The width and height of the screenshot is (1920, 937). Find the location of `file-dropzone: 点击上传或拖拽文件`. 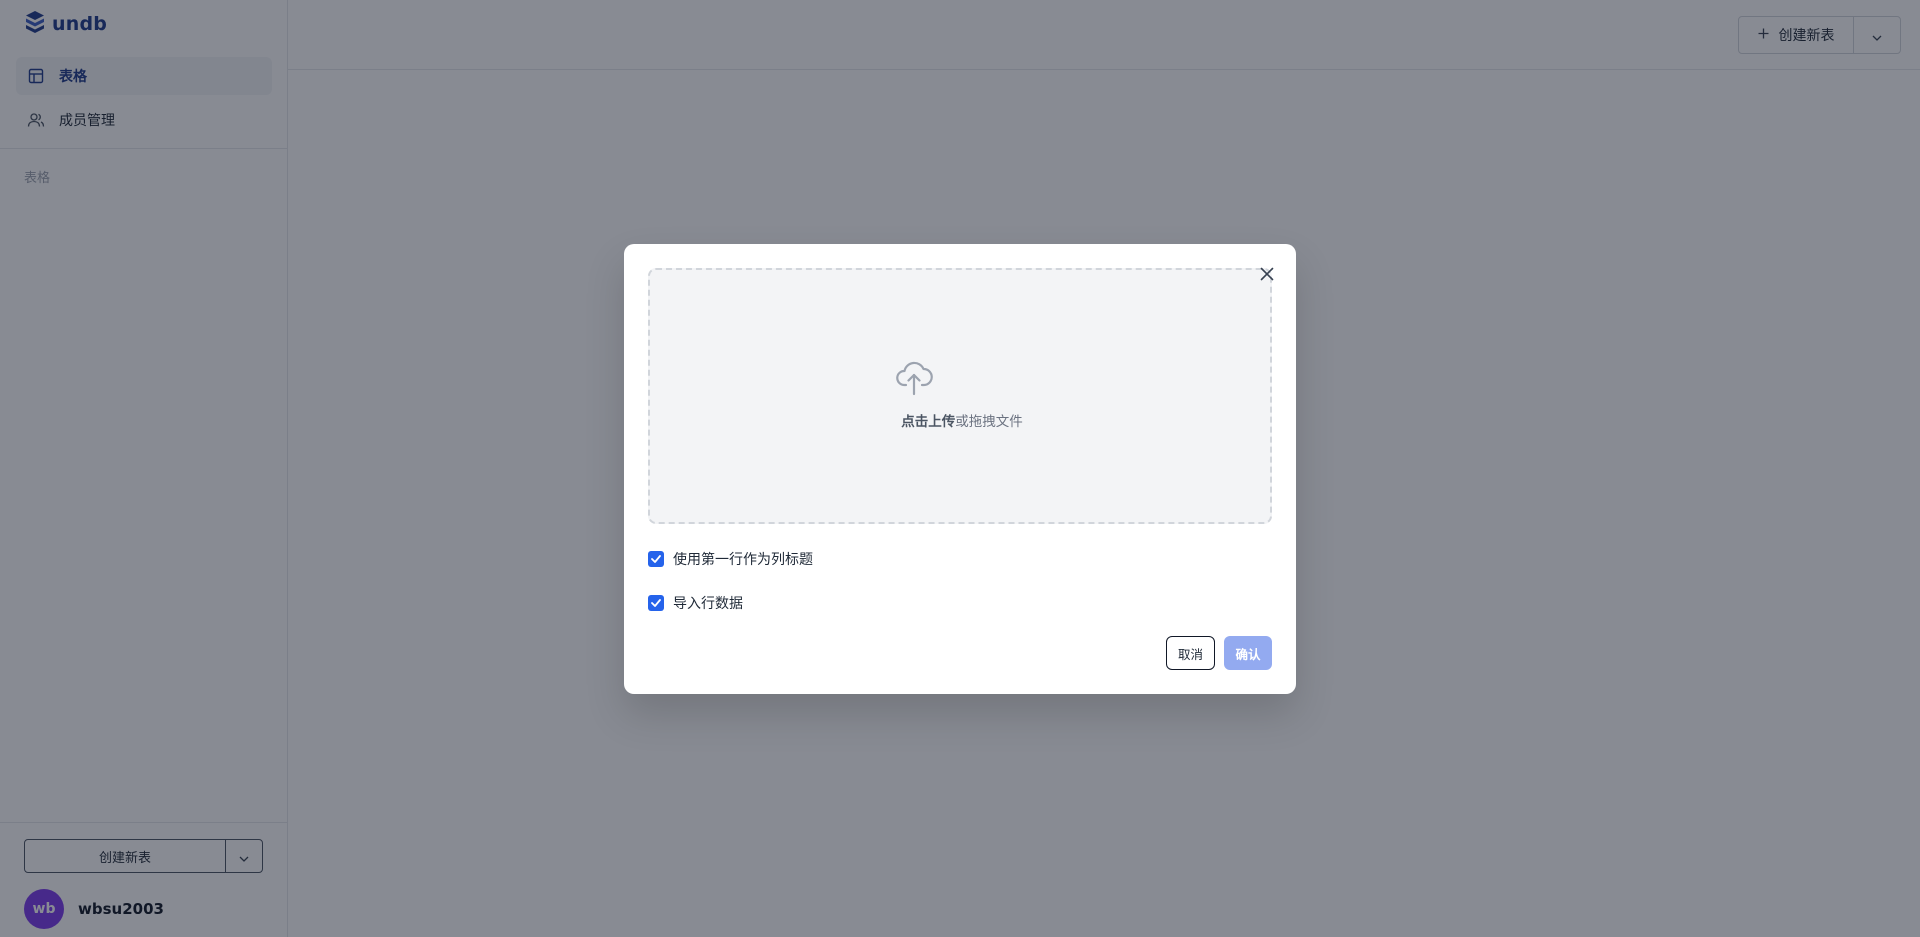

file-dropzone: 点击上传或拖拽文件 is located at coordinates (960, 396).